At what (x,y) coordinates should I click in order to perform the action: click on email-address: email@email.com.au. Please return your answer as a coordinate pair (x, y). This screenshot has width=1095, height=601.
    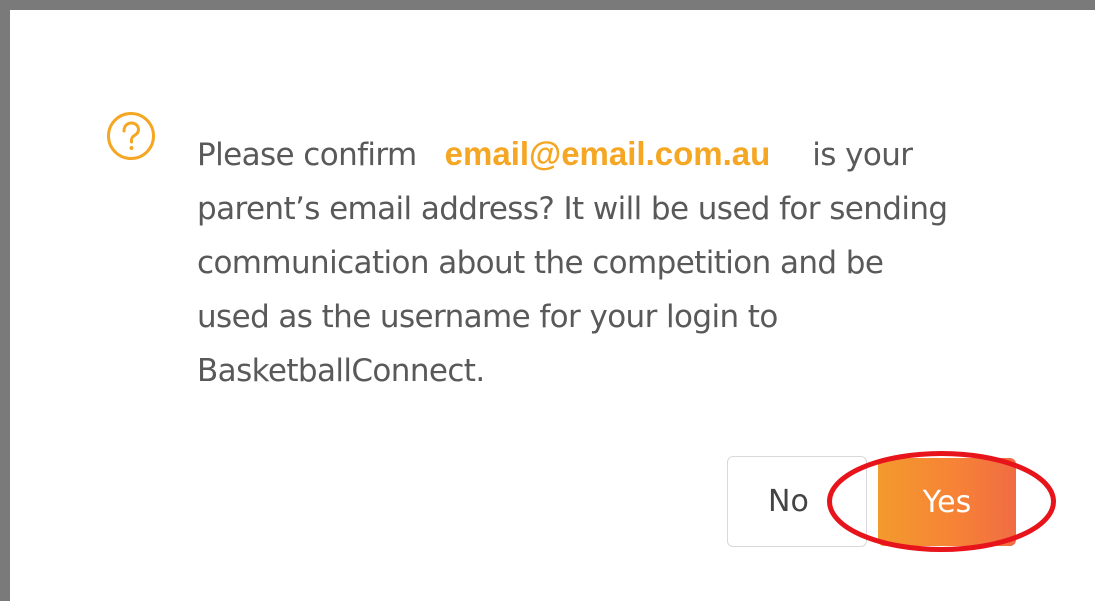
    Looking at the image, I should click on (607, 153).